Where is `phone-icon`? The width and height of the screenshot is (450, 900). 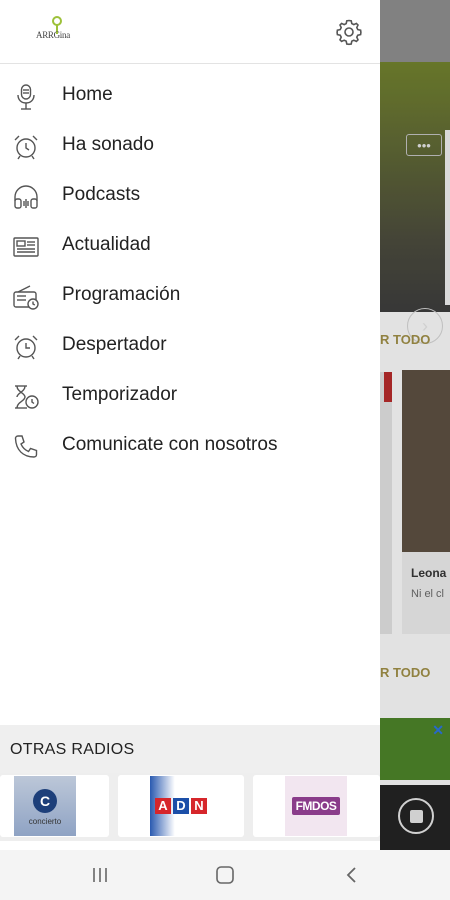
phone-icon is located at coordinates (26, 446).